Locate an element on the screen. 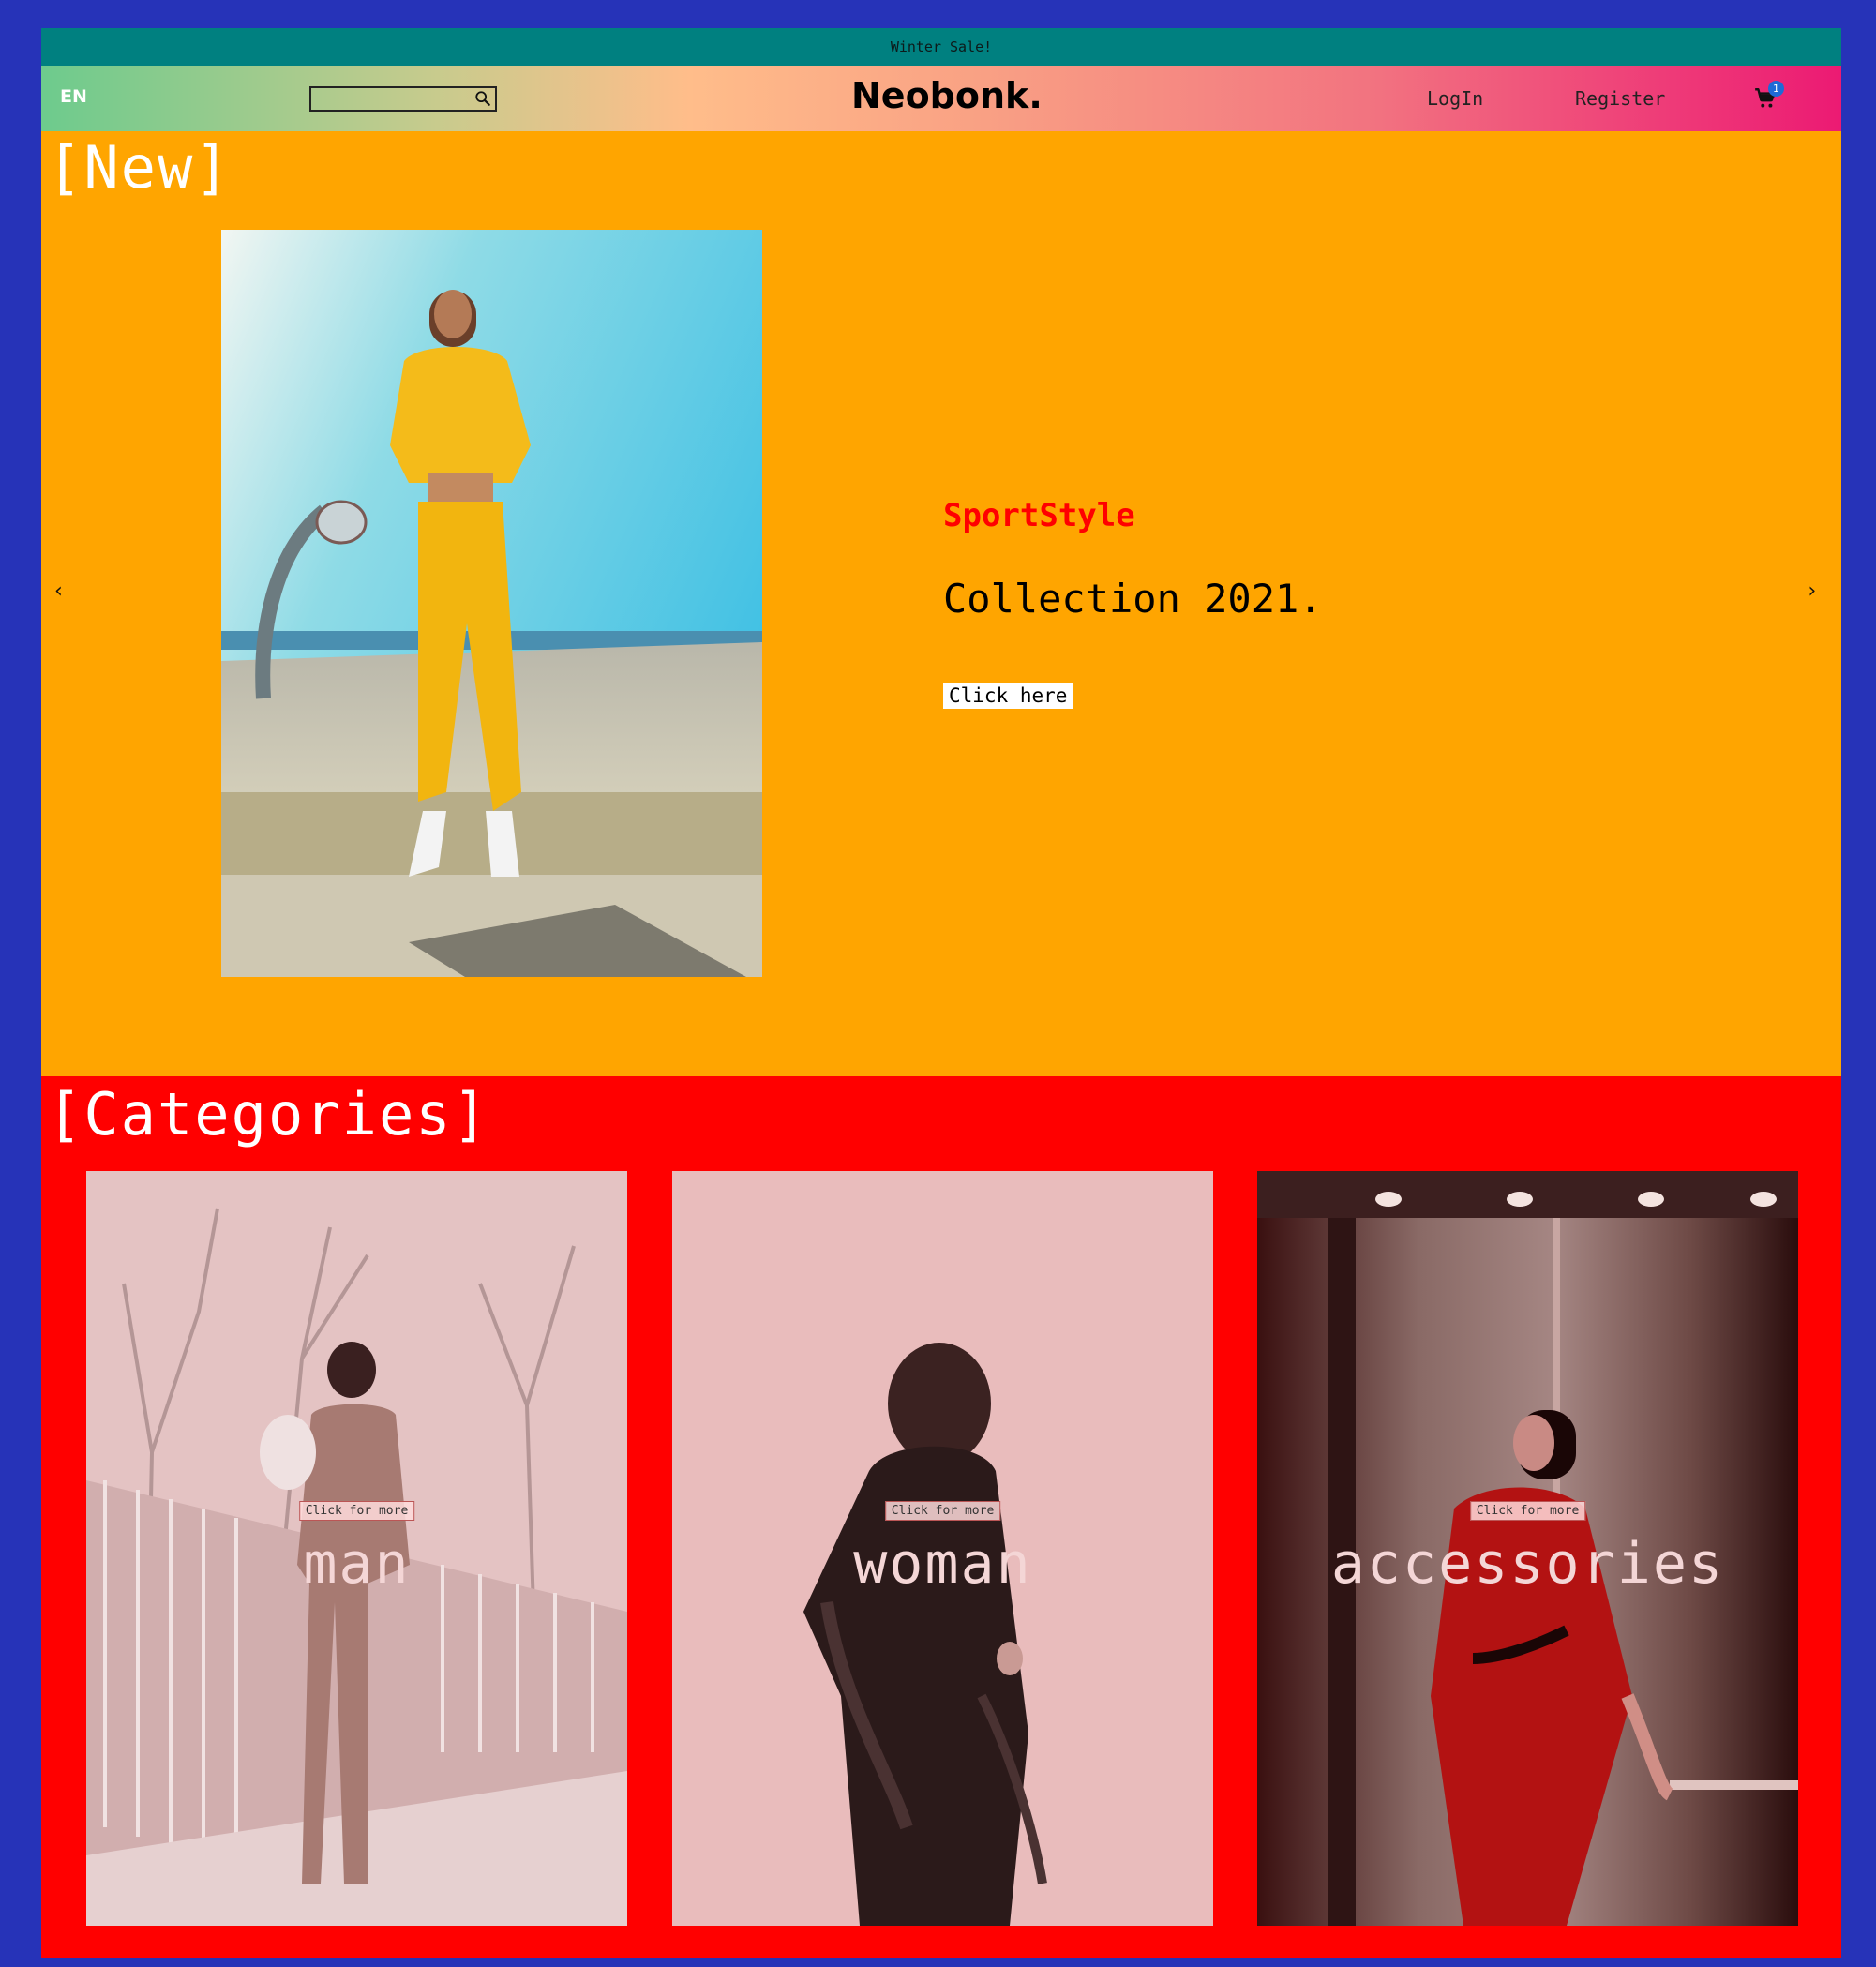  categories-section-title: [Categories] is located at coordinates (268, 1114).